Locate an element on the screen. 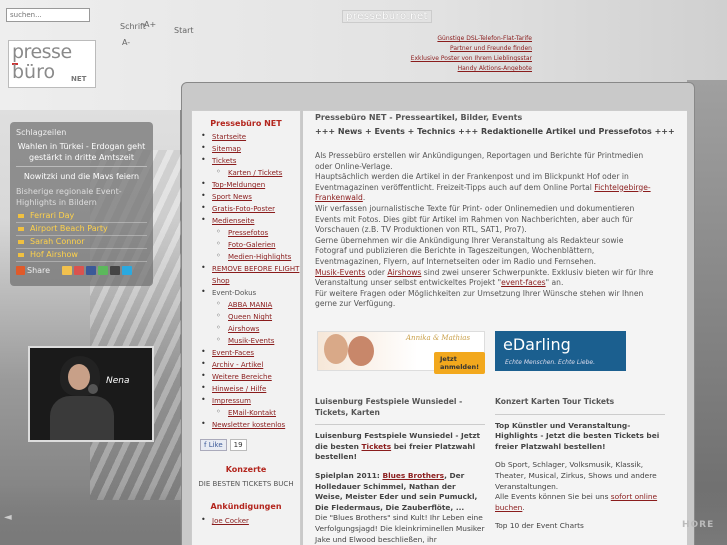 This screenshot has width=727, height=545. site-logo: presse büro NET is located at coordinates (52, 64).